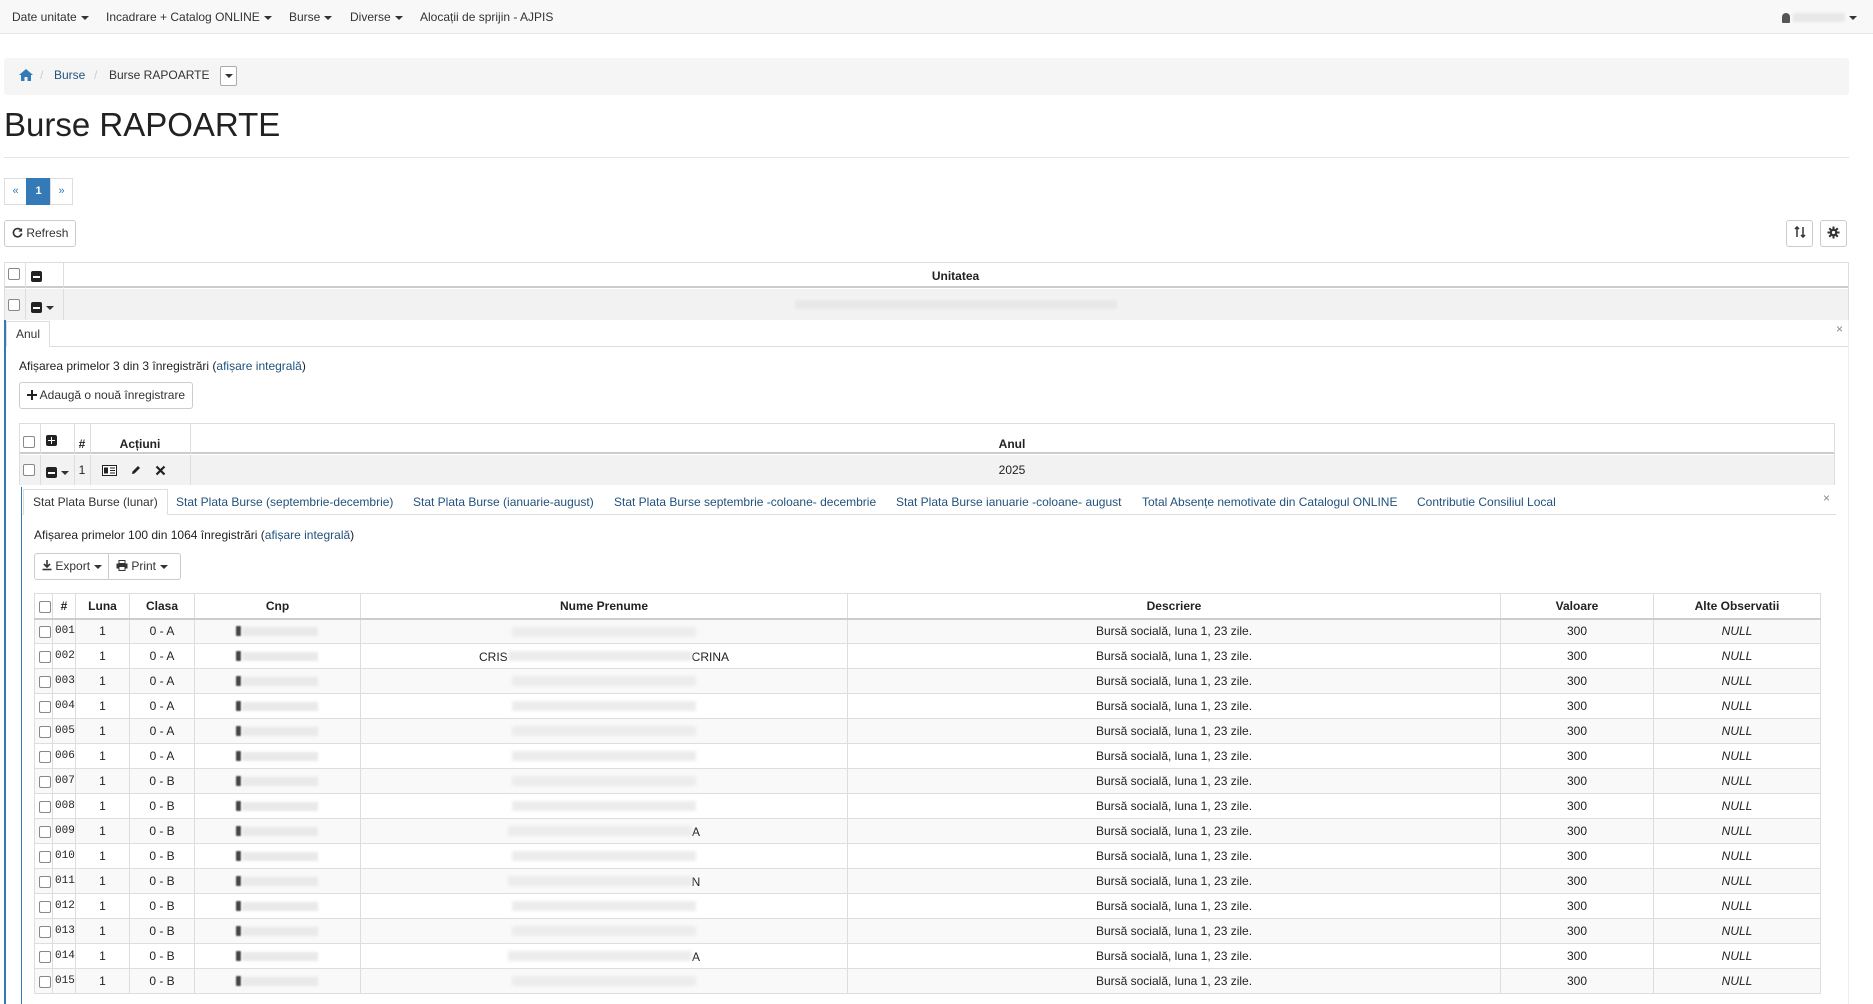 The height and width of the screenshot is (1004, 1873). Describe the element at coordinates (64, 806) in the screenshot. I see `row-number: 008` at that location.